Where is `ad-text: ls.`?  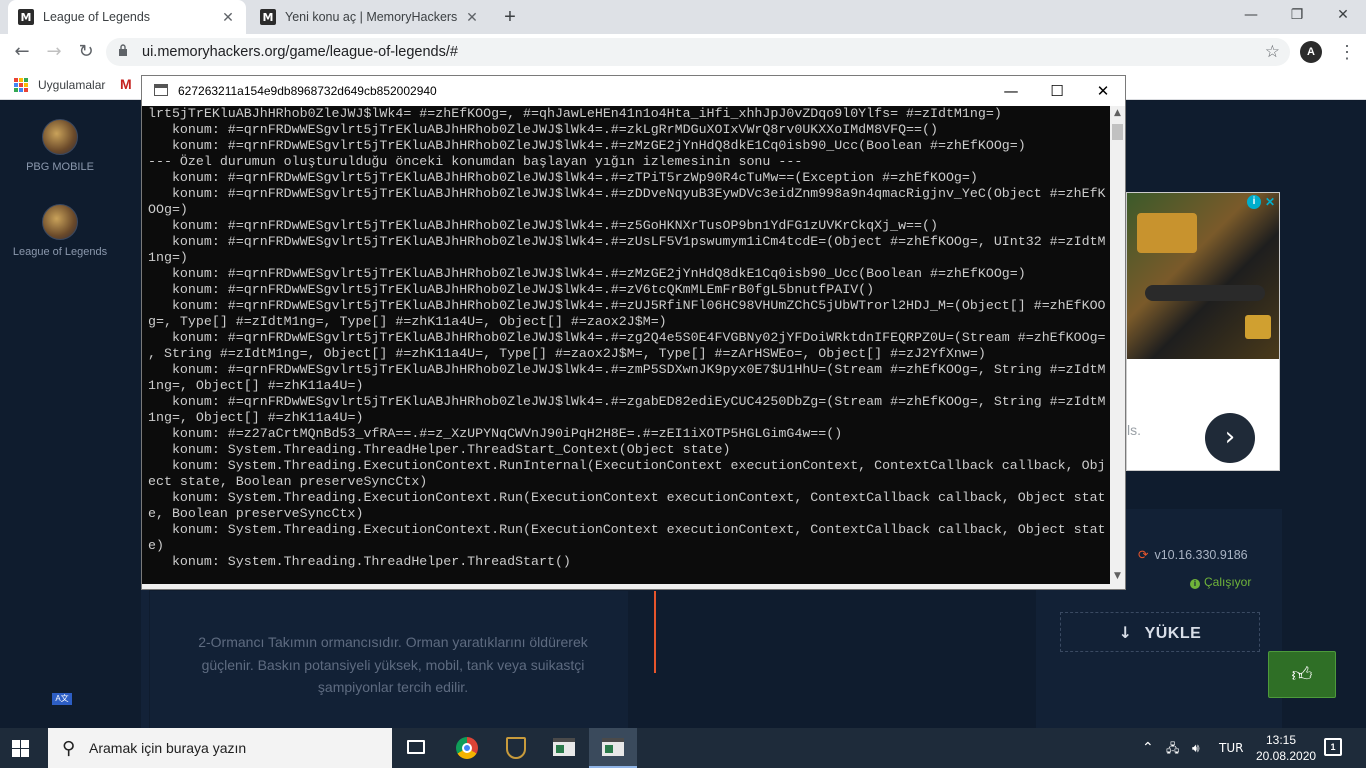
ad-text: ls. is located at coordinates (1134, 430).